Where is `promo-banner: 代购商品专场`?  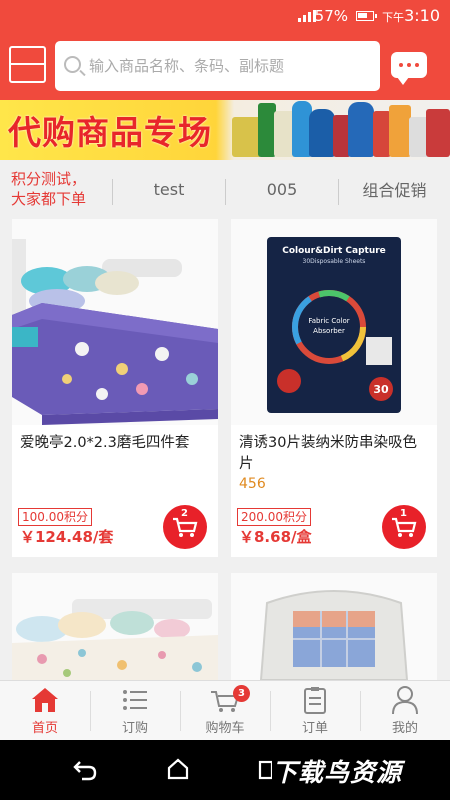 promo-banner: 代购商品专场 is located at coordinates (225, 130).